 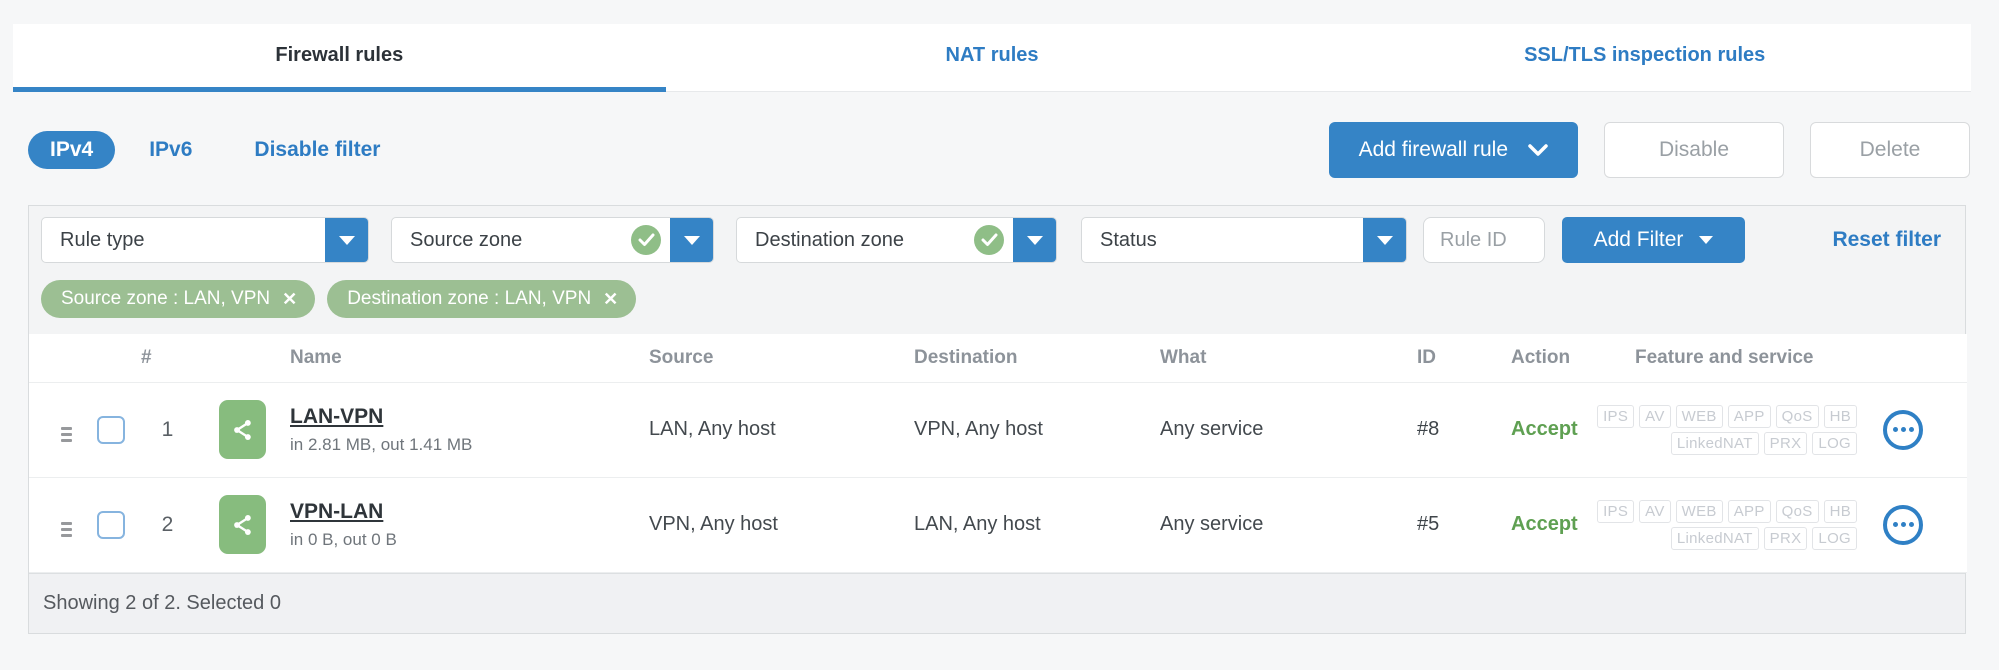 What do you see at coordinates (317, 150) in the screenshot?
I see `disable-filter-link: Disable filter` at bounding box center [317, 150].